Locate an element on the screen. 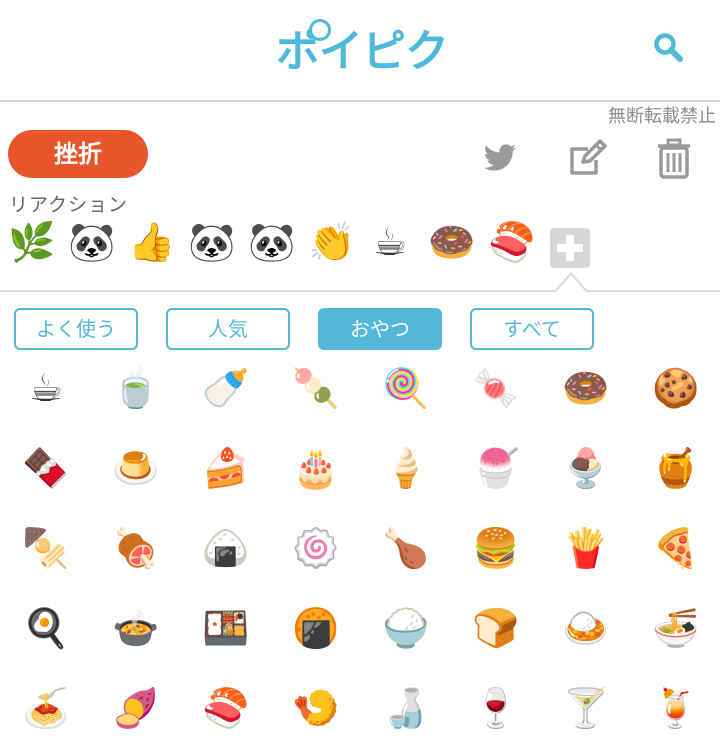 Image resolution: width=720 pixels, height=740 pixels. twitter-share-button is located at coordinates (500, 160).